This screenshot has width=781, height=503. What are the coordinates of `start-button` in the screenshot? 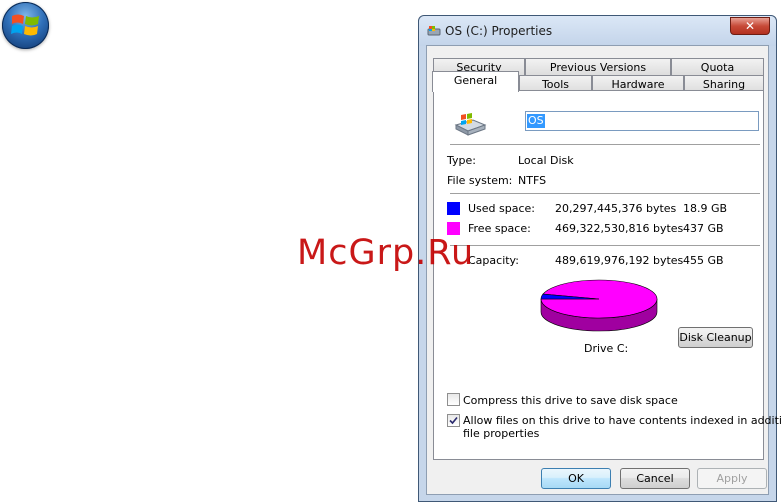 It's located at (25, 25).